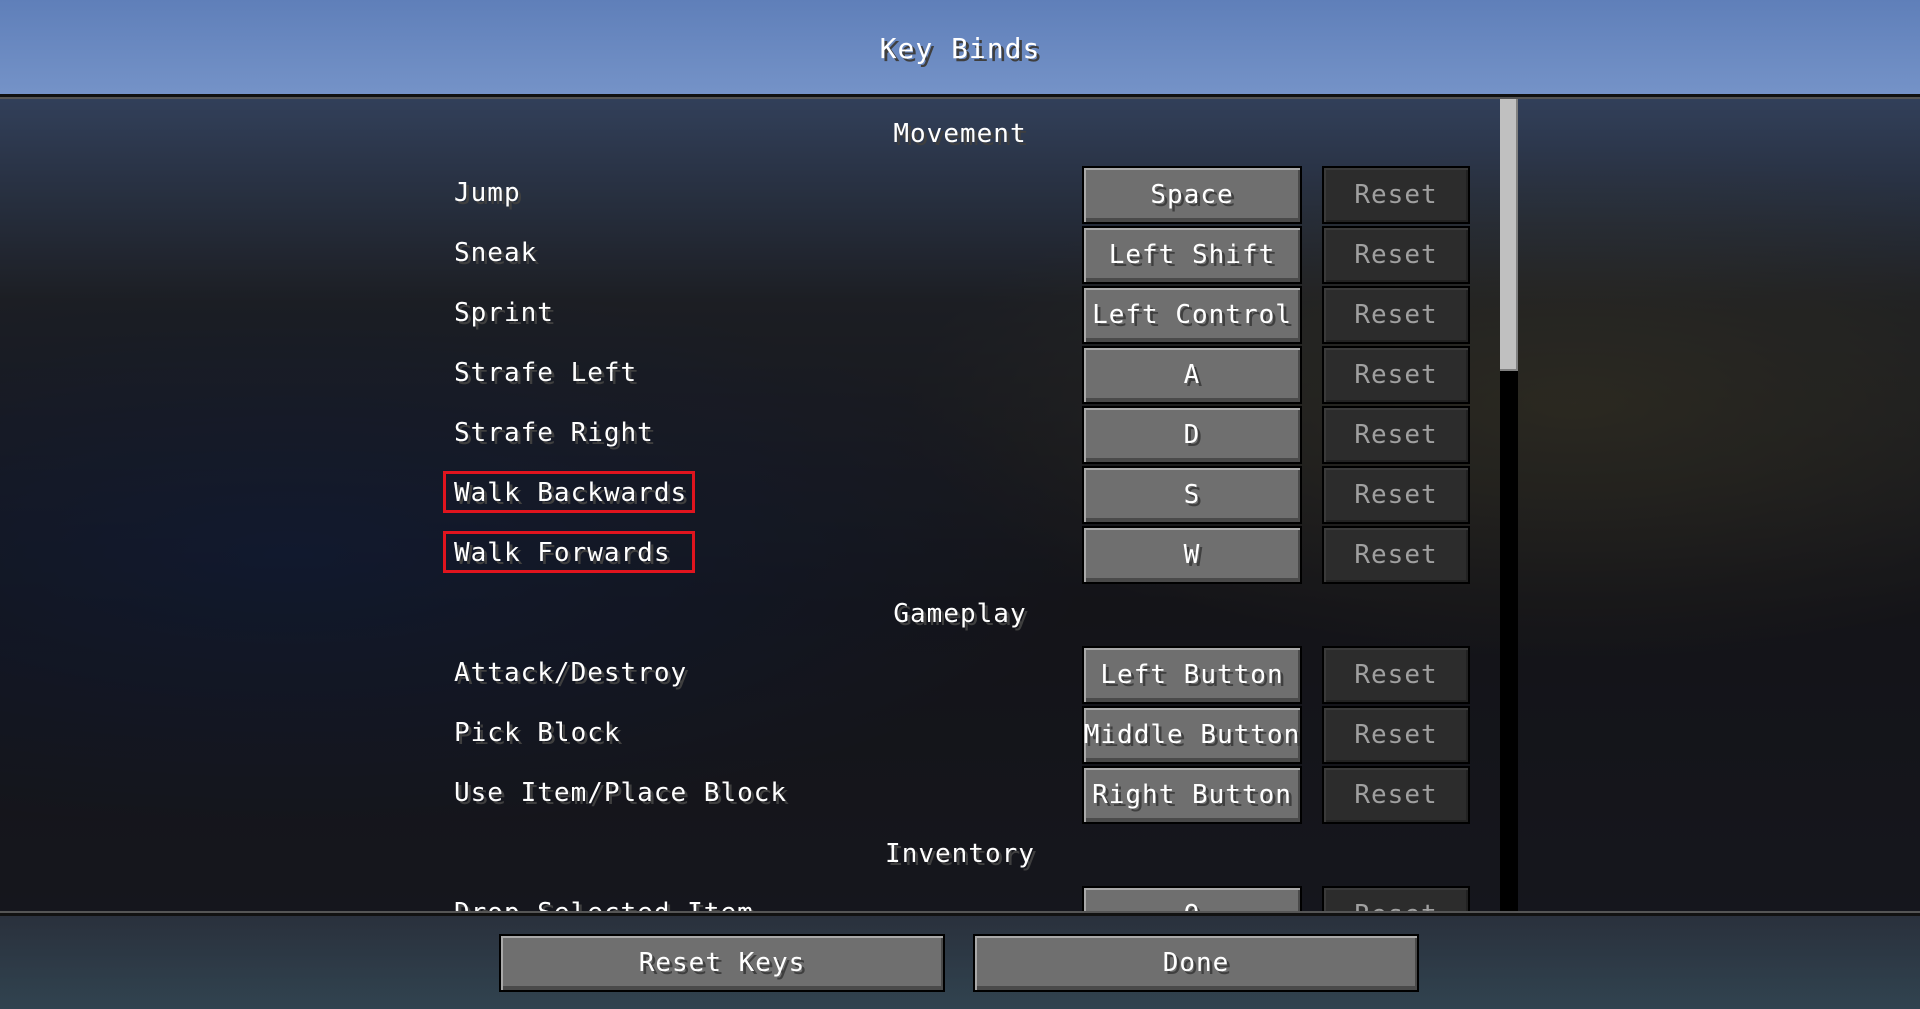 The image size is (1920, 1009). What do you see at coordinates (562, 553) in the screenshot?
I see `keybind-label: Walk Forwards` at bounding box center [562, 553].